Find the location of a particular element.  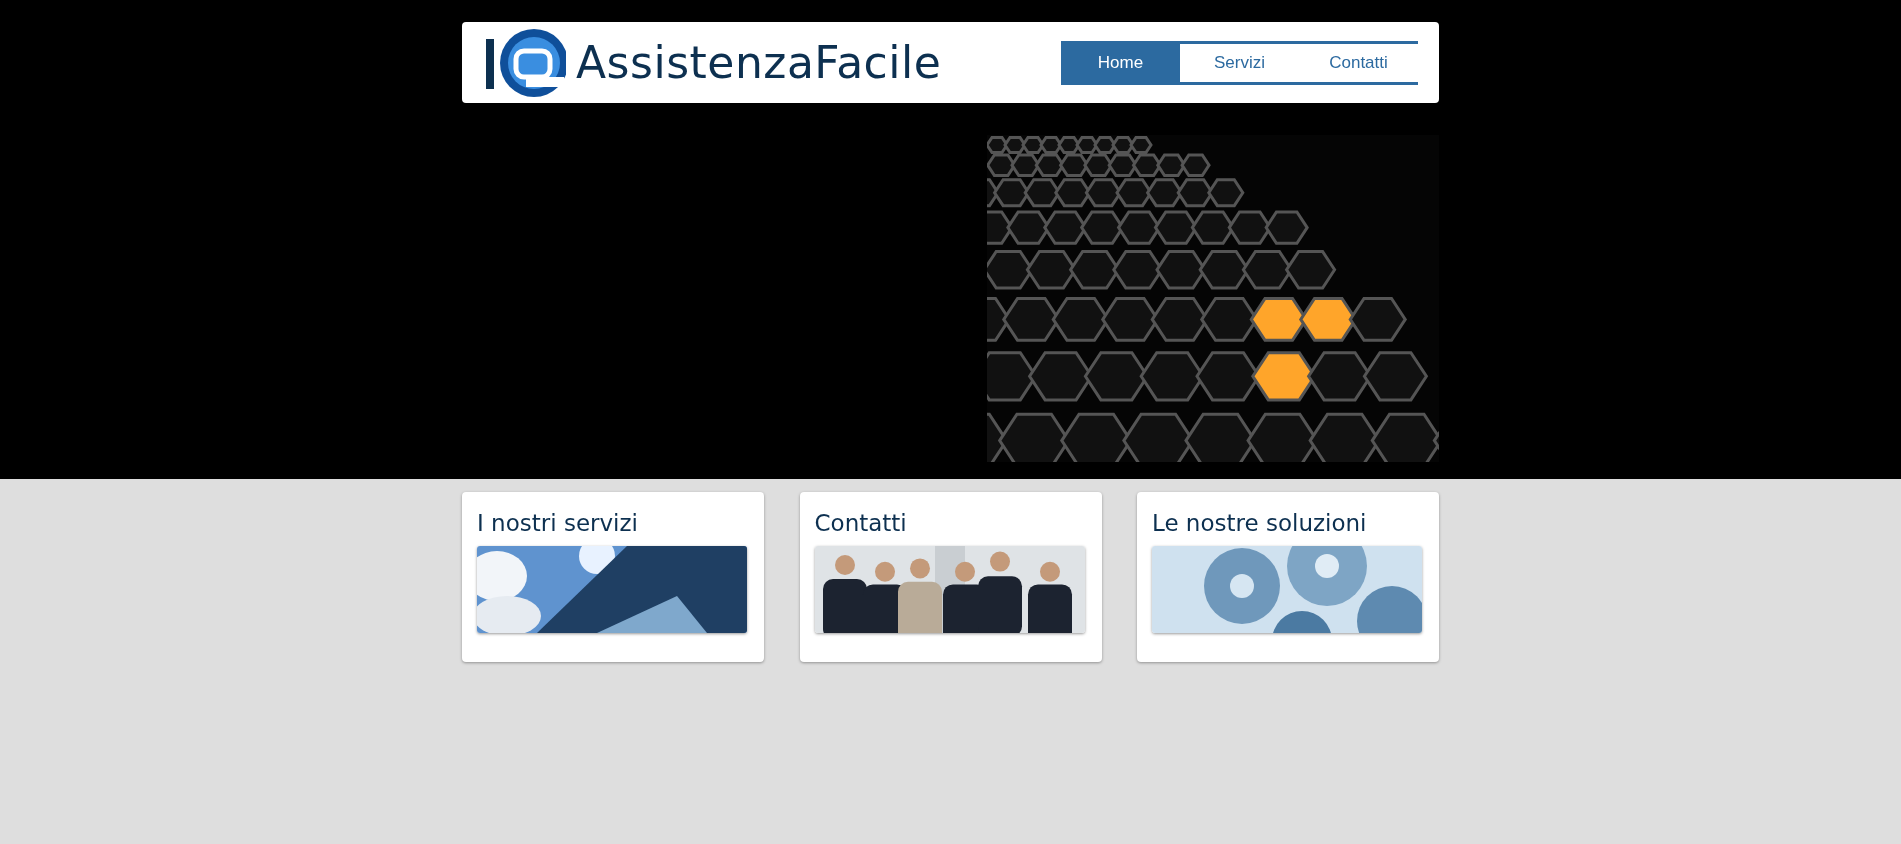

logo-text: AssistenzaFacile is located at coordinates (759, 62).